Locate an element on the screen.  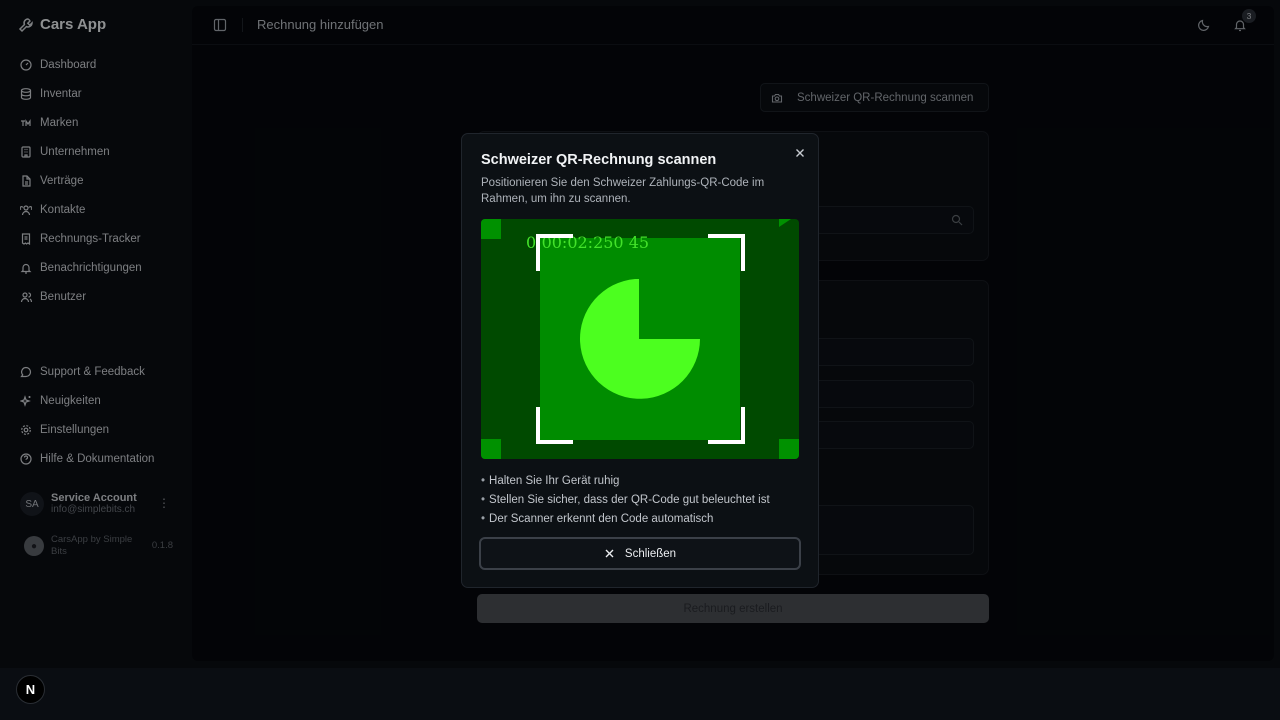
close-dialog-button: Schließen is located at coordinates (640, 553).